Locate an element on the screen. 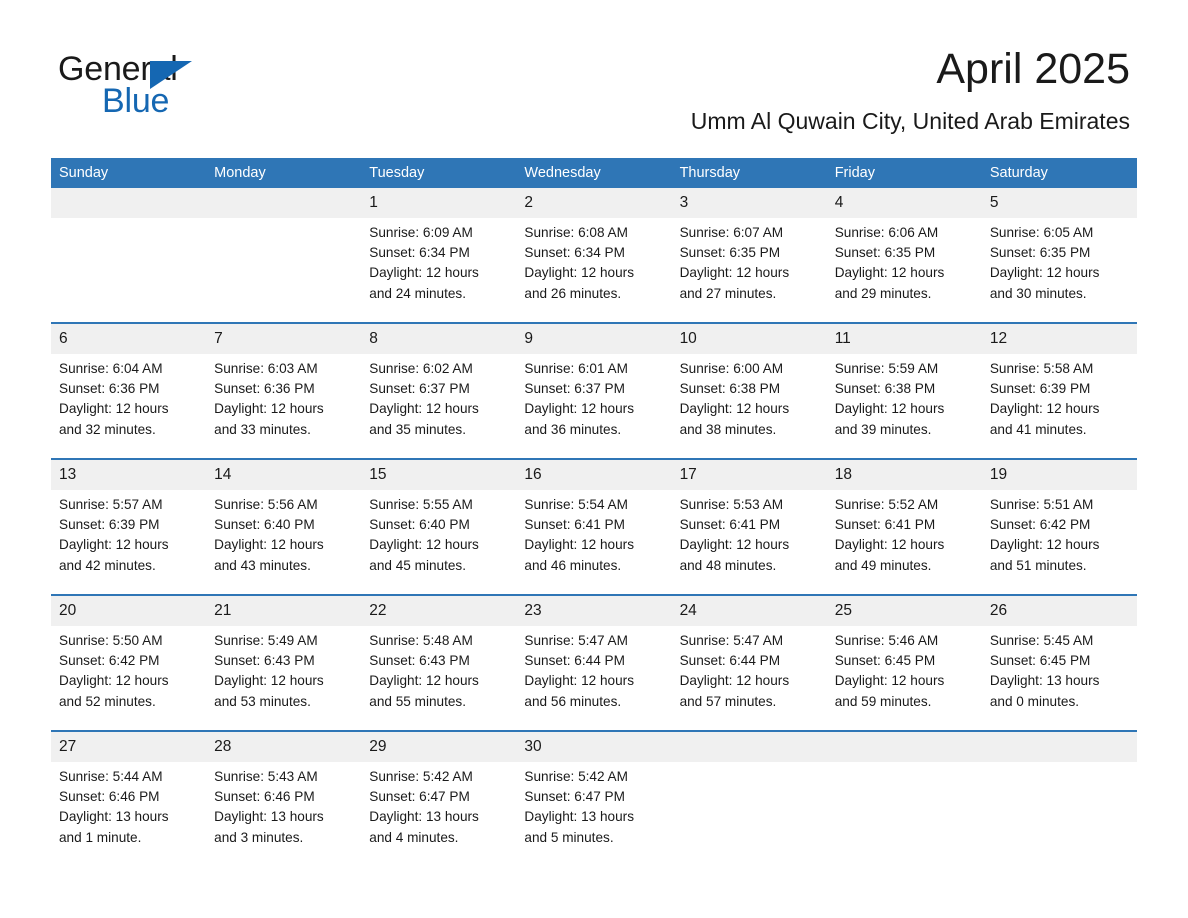 Image resolution: width=1188 pixels, height=918 pixels. day-number-band: 27 28 29 30 is located at coordinates (594, 747).